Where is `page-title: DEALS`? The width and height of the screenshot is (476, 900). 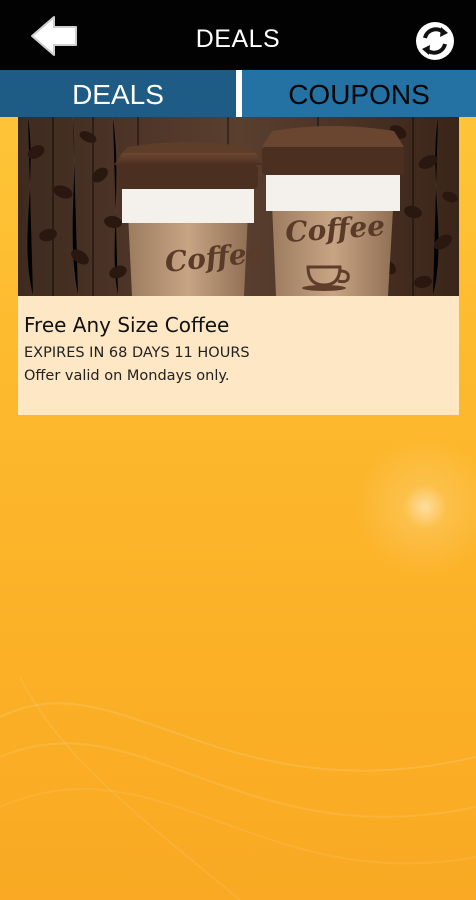 page-title: DEALS is located at coordinates (238, 39).